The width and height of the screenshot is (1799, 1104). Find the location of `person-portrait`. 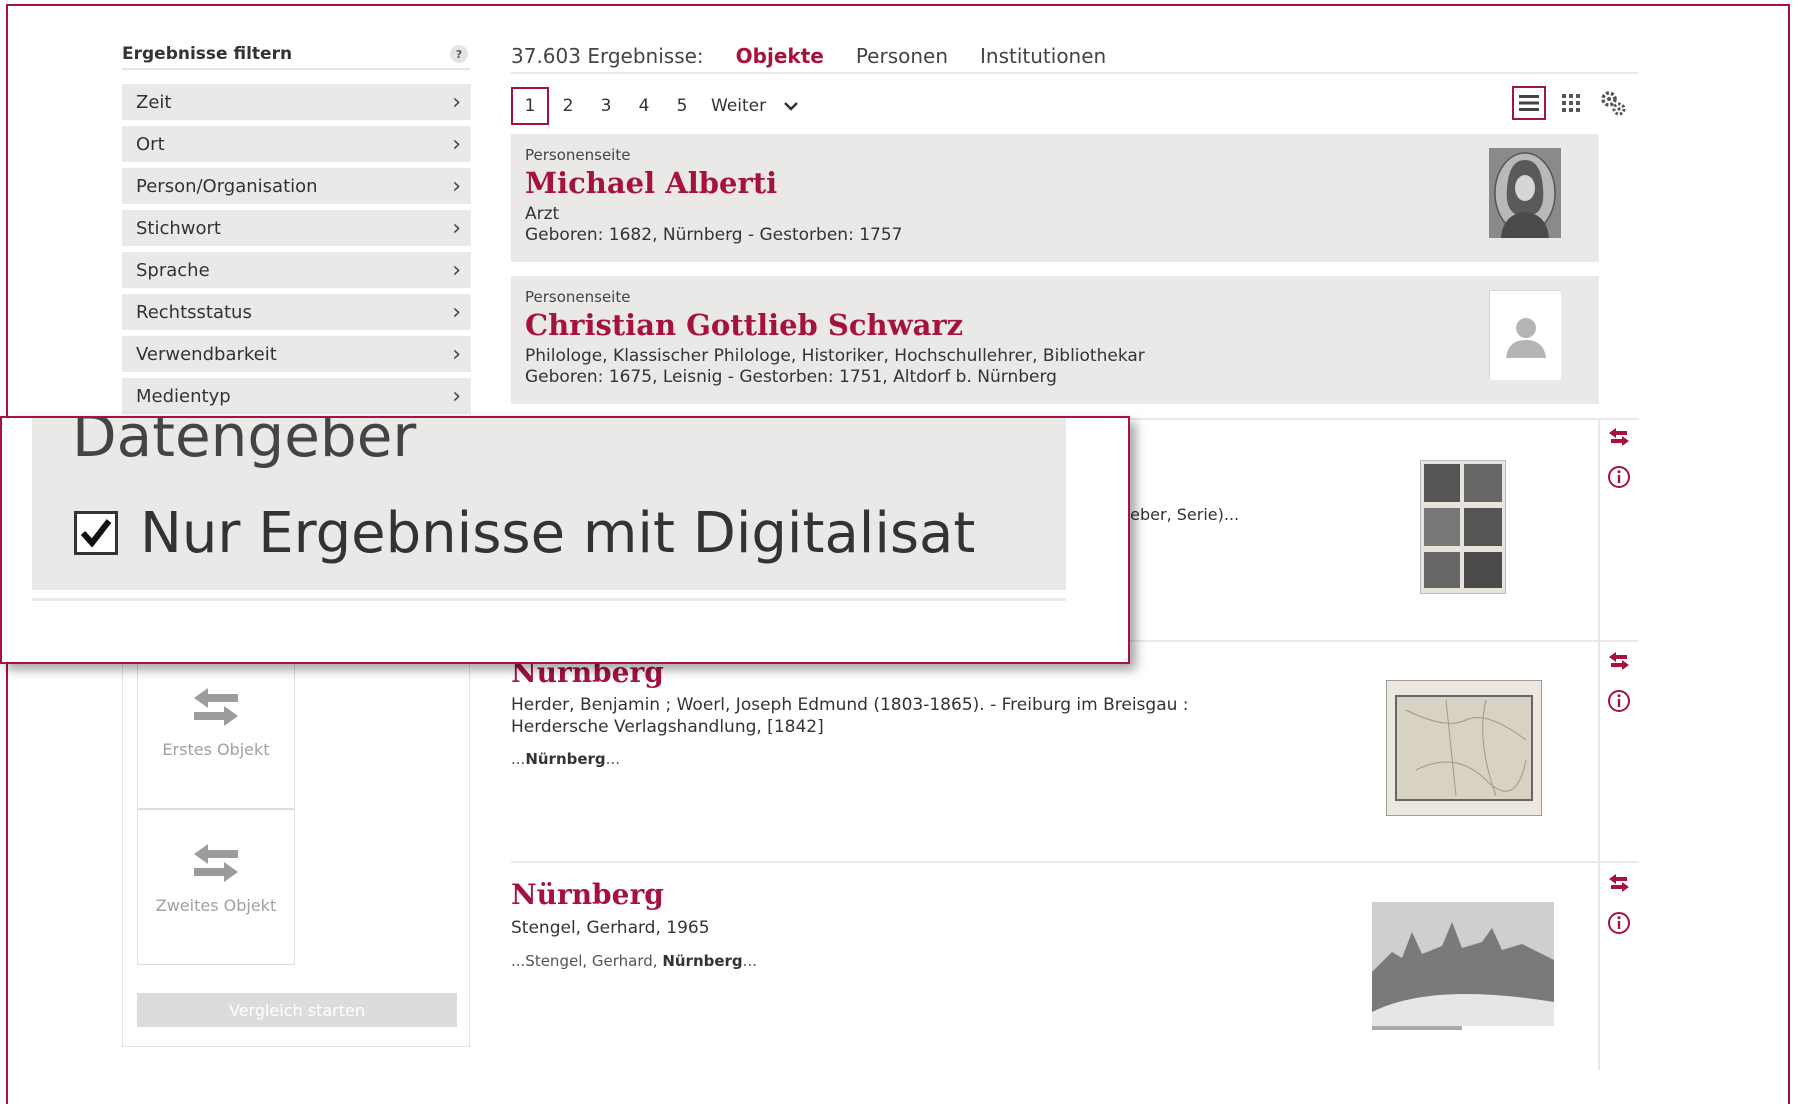

person-portrait is located at coordinates (1525, 193).